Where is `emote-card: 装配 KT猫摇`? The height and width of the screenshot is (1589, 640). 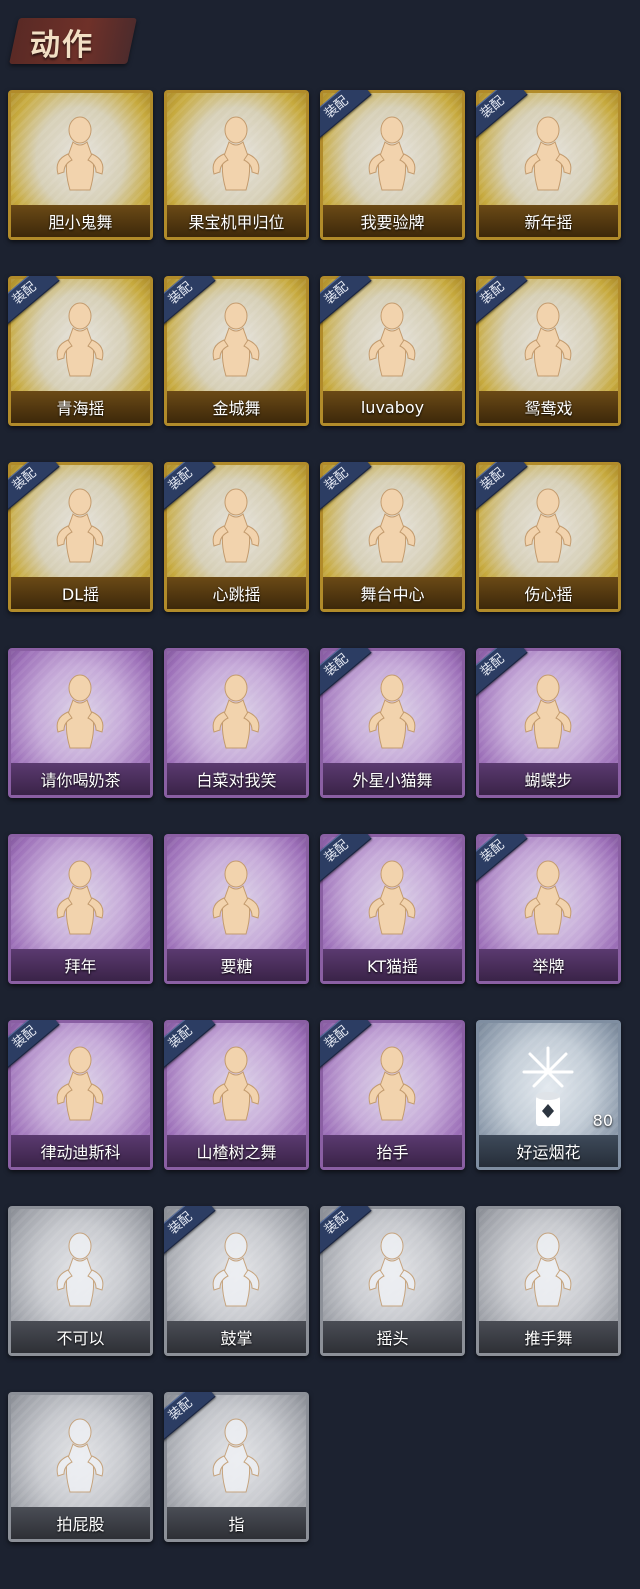
emote-card: 装配 KT猫摇 is located at coordinates (392, 909).